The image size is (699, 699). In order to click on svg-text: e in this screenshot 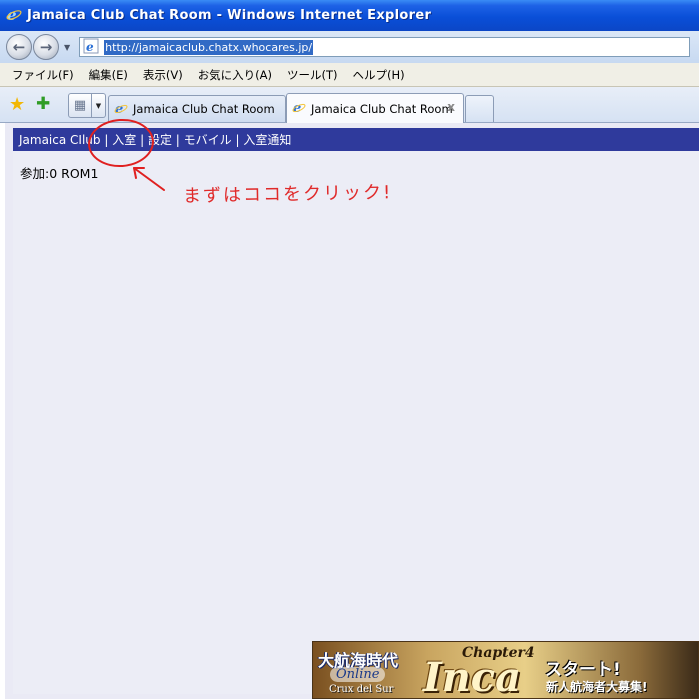, I will do `click(90, 47)`.